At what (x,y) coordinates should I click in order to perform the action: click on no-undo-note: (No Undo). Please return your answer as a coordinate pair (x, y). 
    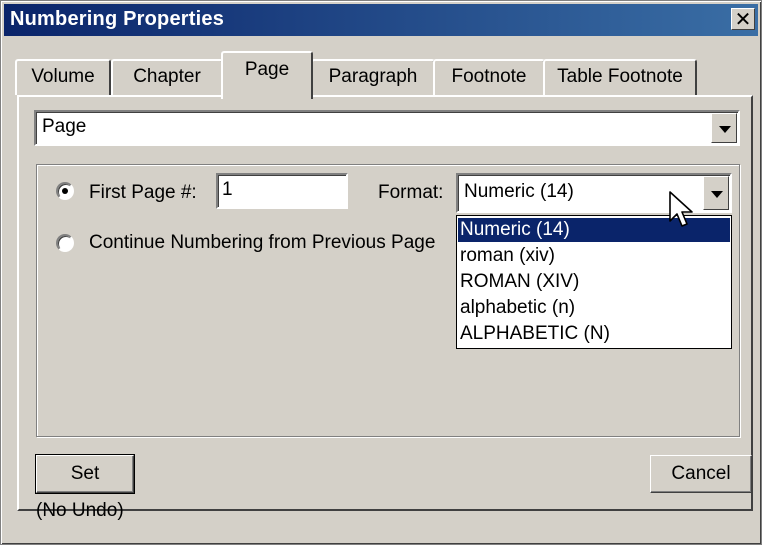
    Looking at the image, I should click on (80, 510).